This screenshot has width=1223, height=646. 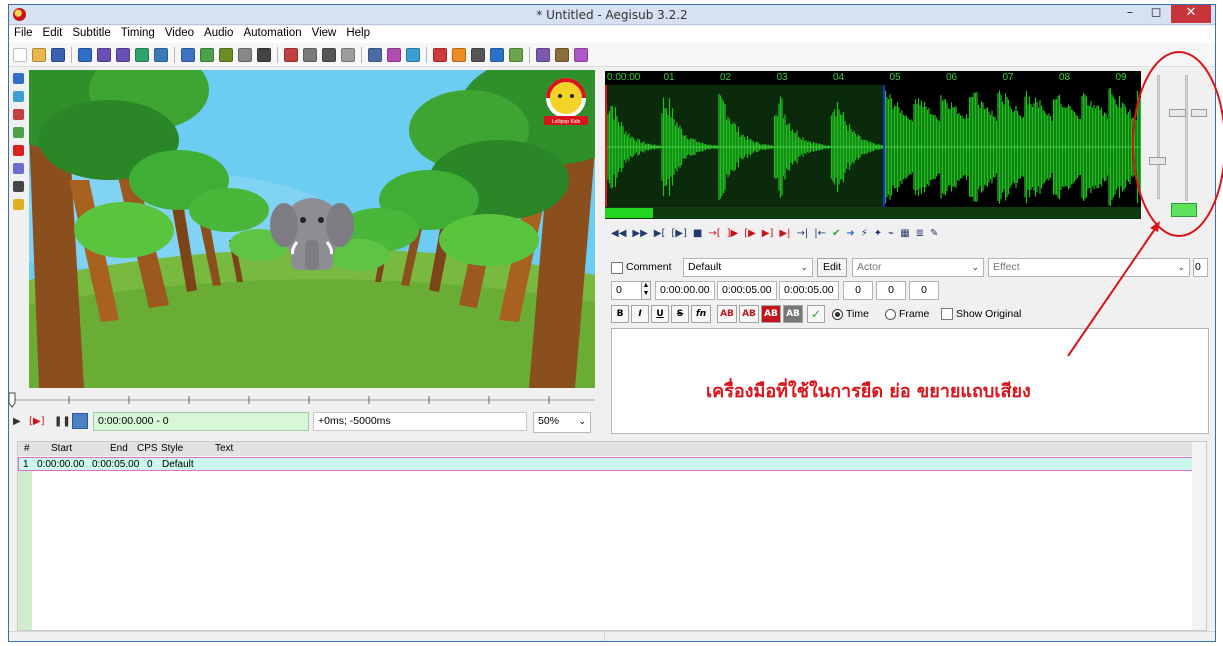 What do you see at coordinates (497, 54) in the screenshot?
I see `clock-icon` at bounding box center [497, 54].